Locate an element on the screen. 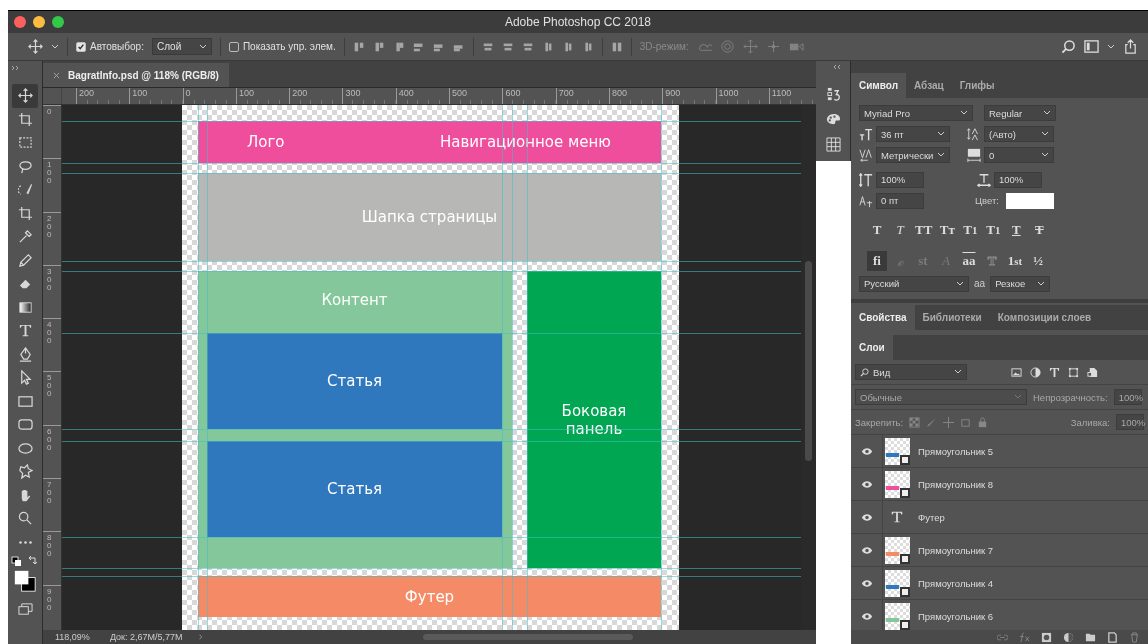  panel-tab: Библиотеки is located at coordinates (952, 317).